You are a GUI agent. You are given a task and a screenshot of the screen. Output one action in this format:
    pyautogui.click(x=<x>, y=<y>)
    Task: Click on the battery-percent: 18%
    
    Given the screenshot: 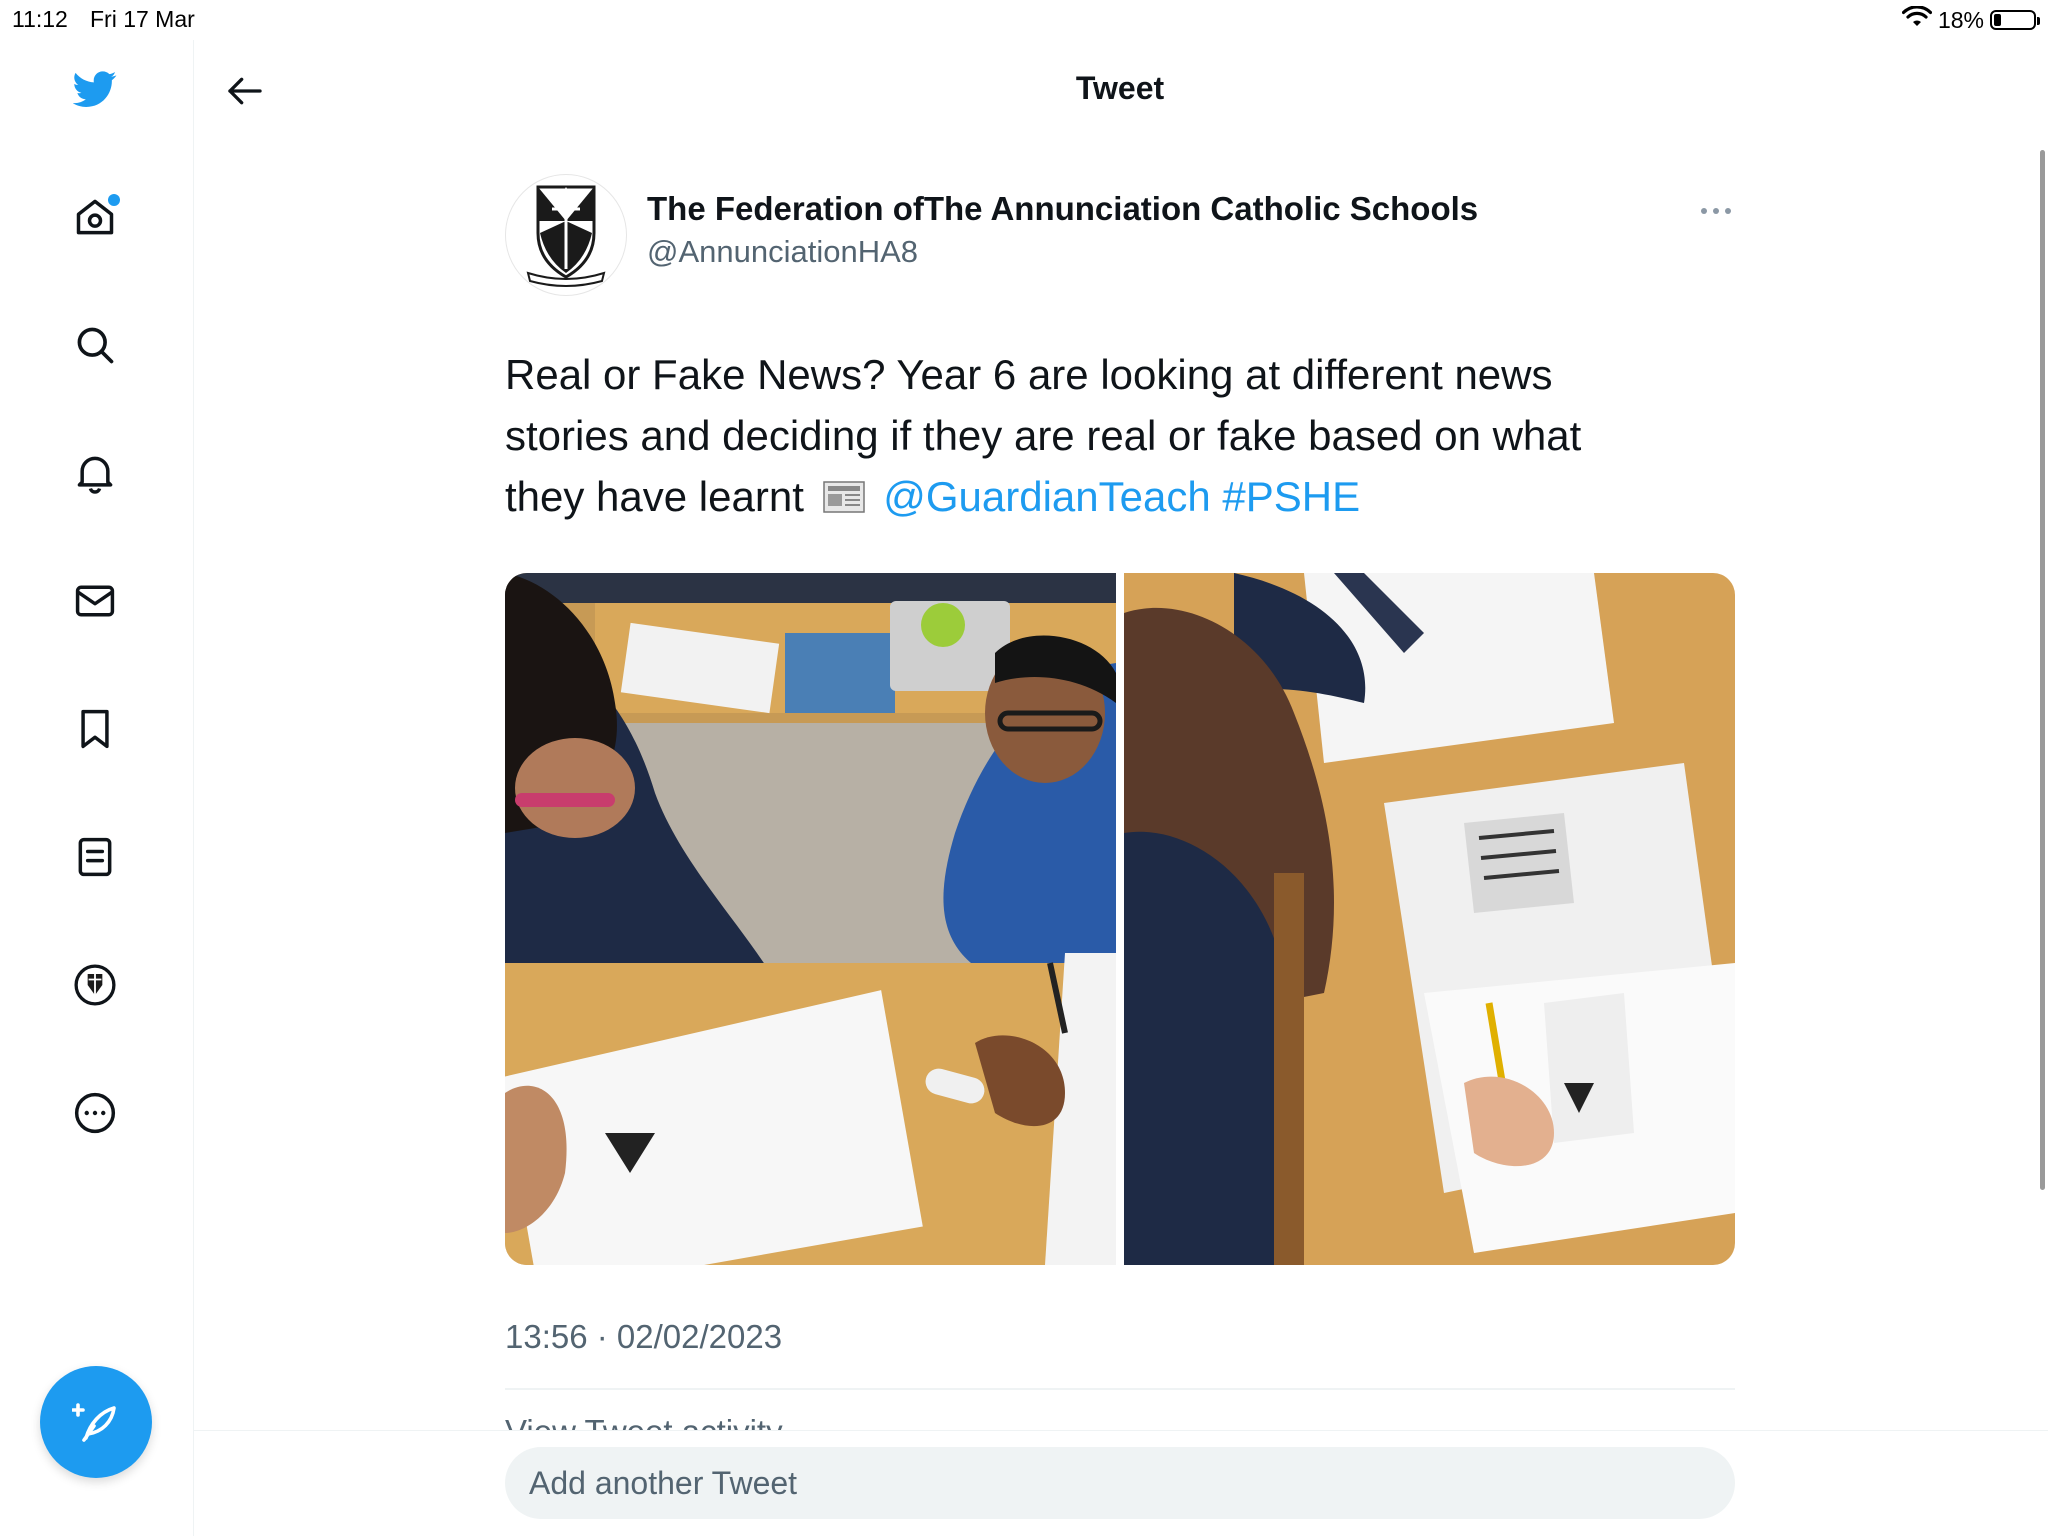 What is the action you would take?
    pyautogui.click(x=1960, y=19)
    